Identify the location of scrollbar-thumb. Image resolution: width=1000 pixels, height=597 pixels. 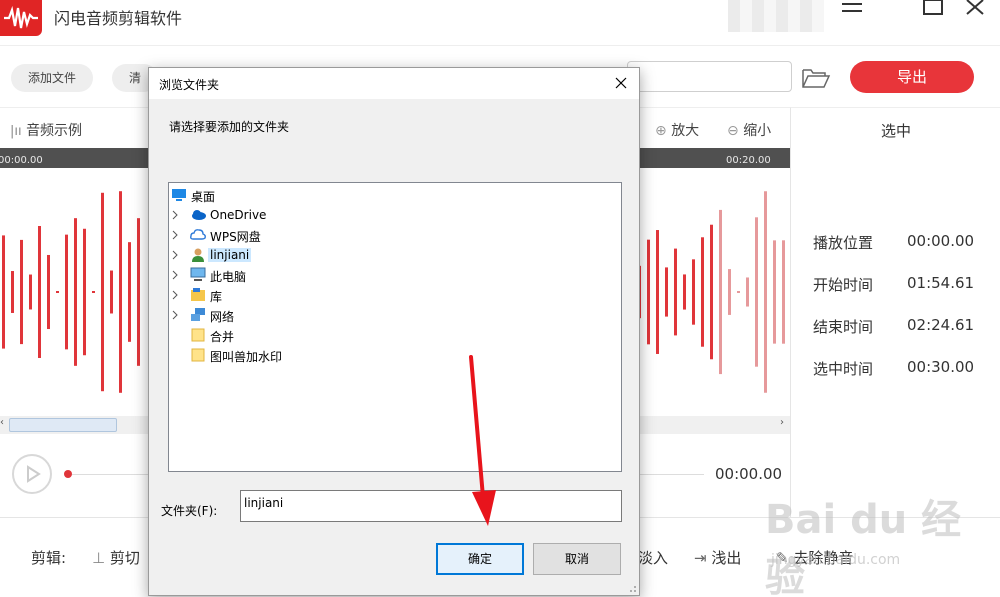
(63, 425).